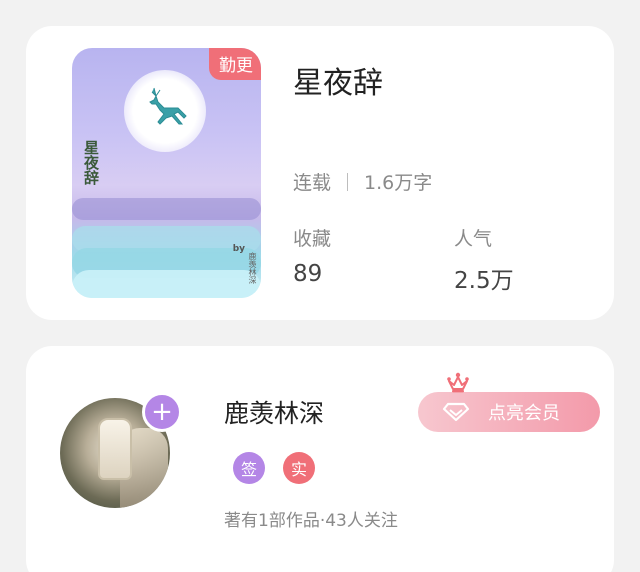  Describe the element at coordinates (249, 468) in the screenshot. I see `signed-badge: 签` at that location.